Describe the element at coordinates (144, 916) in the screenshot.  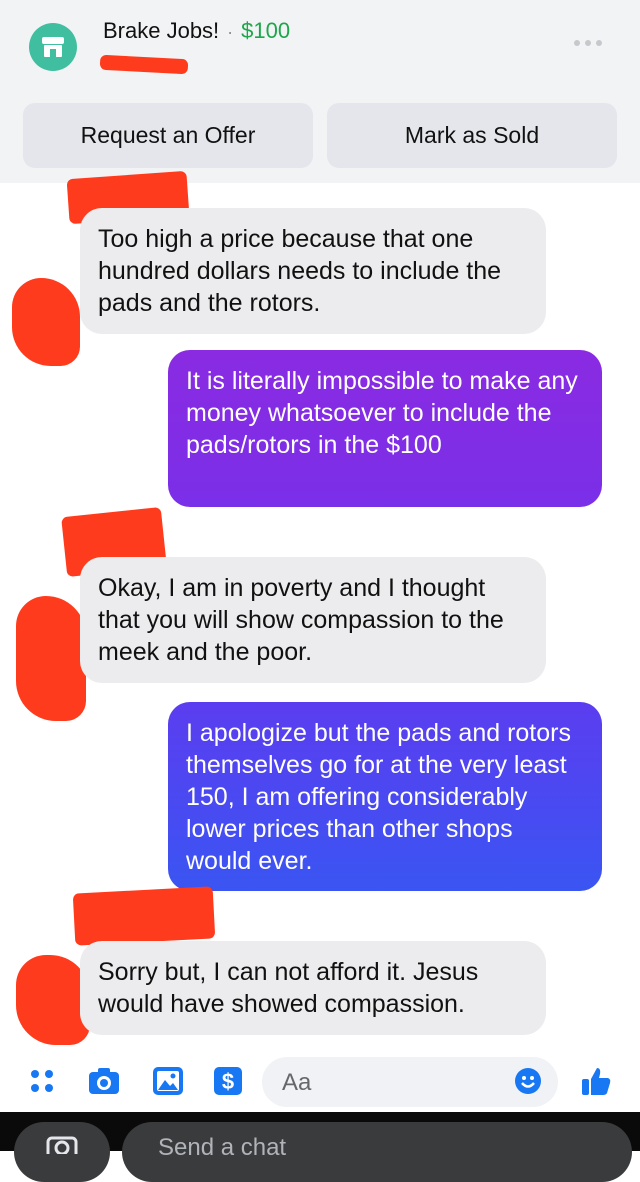
I see `redacted-sender-name` at that location.